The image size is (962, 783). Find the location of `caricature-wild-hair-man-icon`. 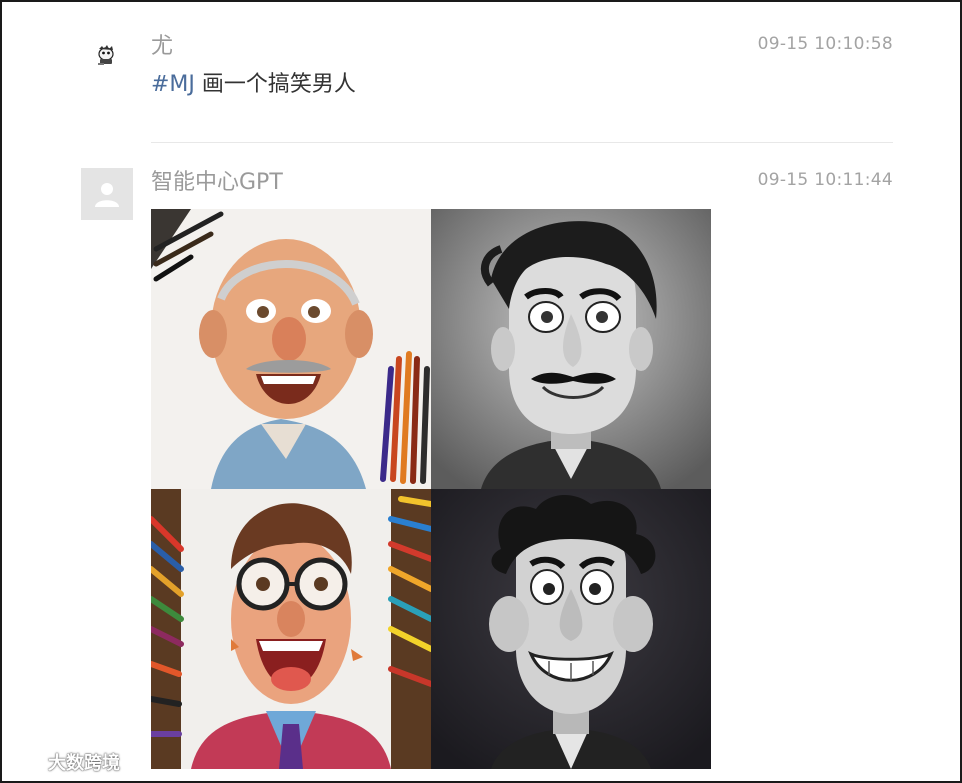

caricature-wild-hair-man-icon is located at coordinates (571, 629).